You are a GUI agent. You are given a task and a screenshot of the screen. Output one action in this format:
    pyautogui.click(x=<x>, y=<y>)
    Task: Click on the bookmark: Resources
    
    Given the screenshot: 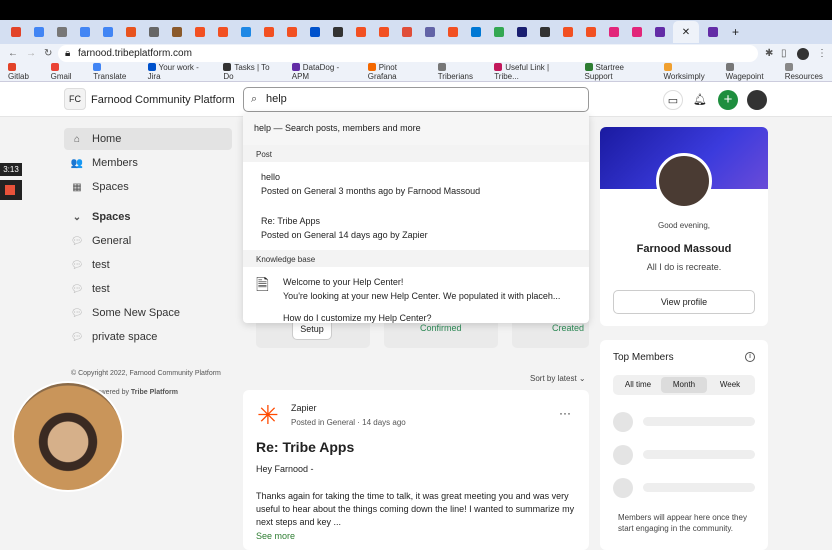 What is the action you would take?
    pyautogui.click(x=808, y=72)
    